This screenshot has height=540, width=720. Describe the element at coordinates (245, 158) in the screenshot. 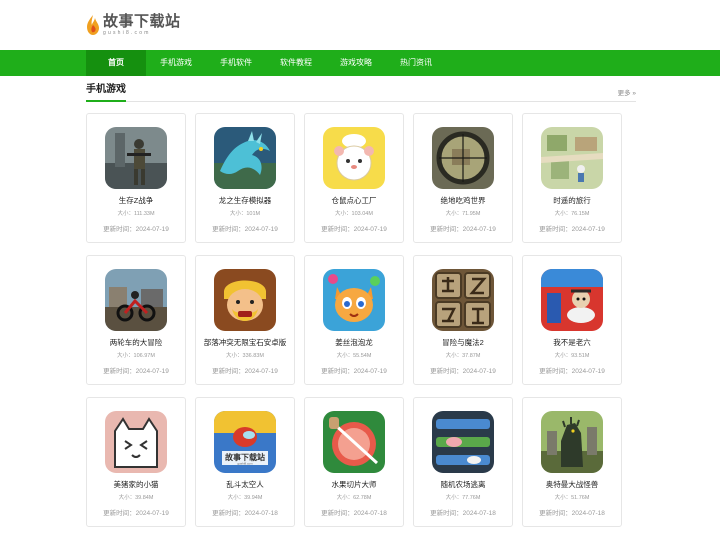

I see `dragon-icon` at that location.